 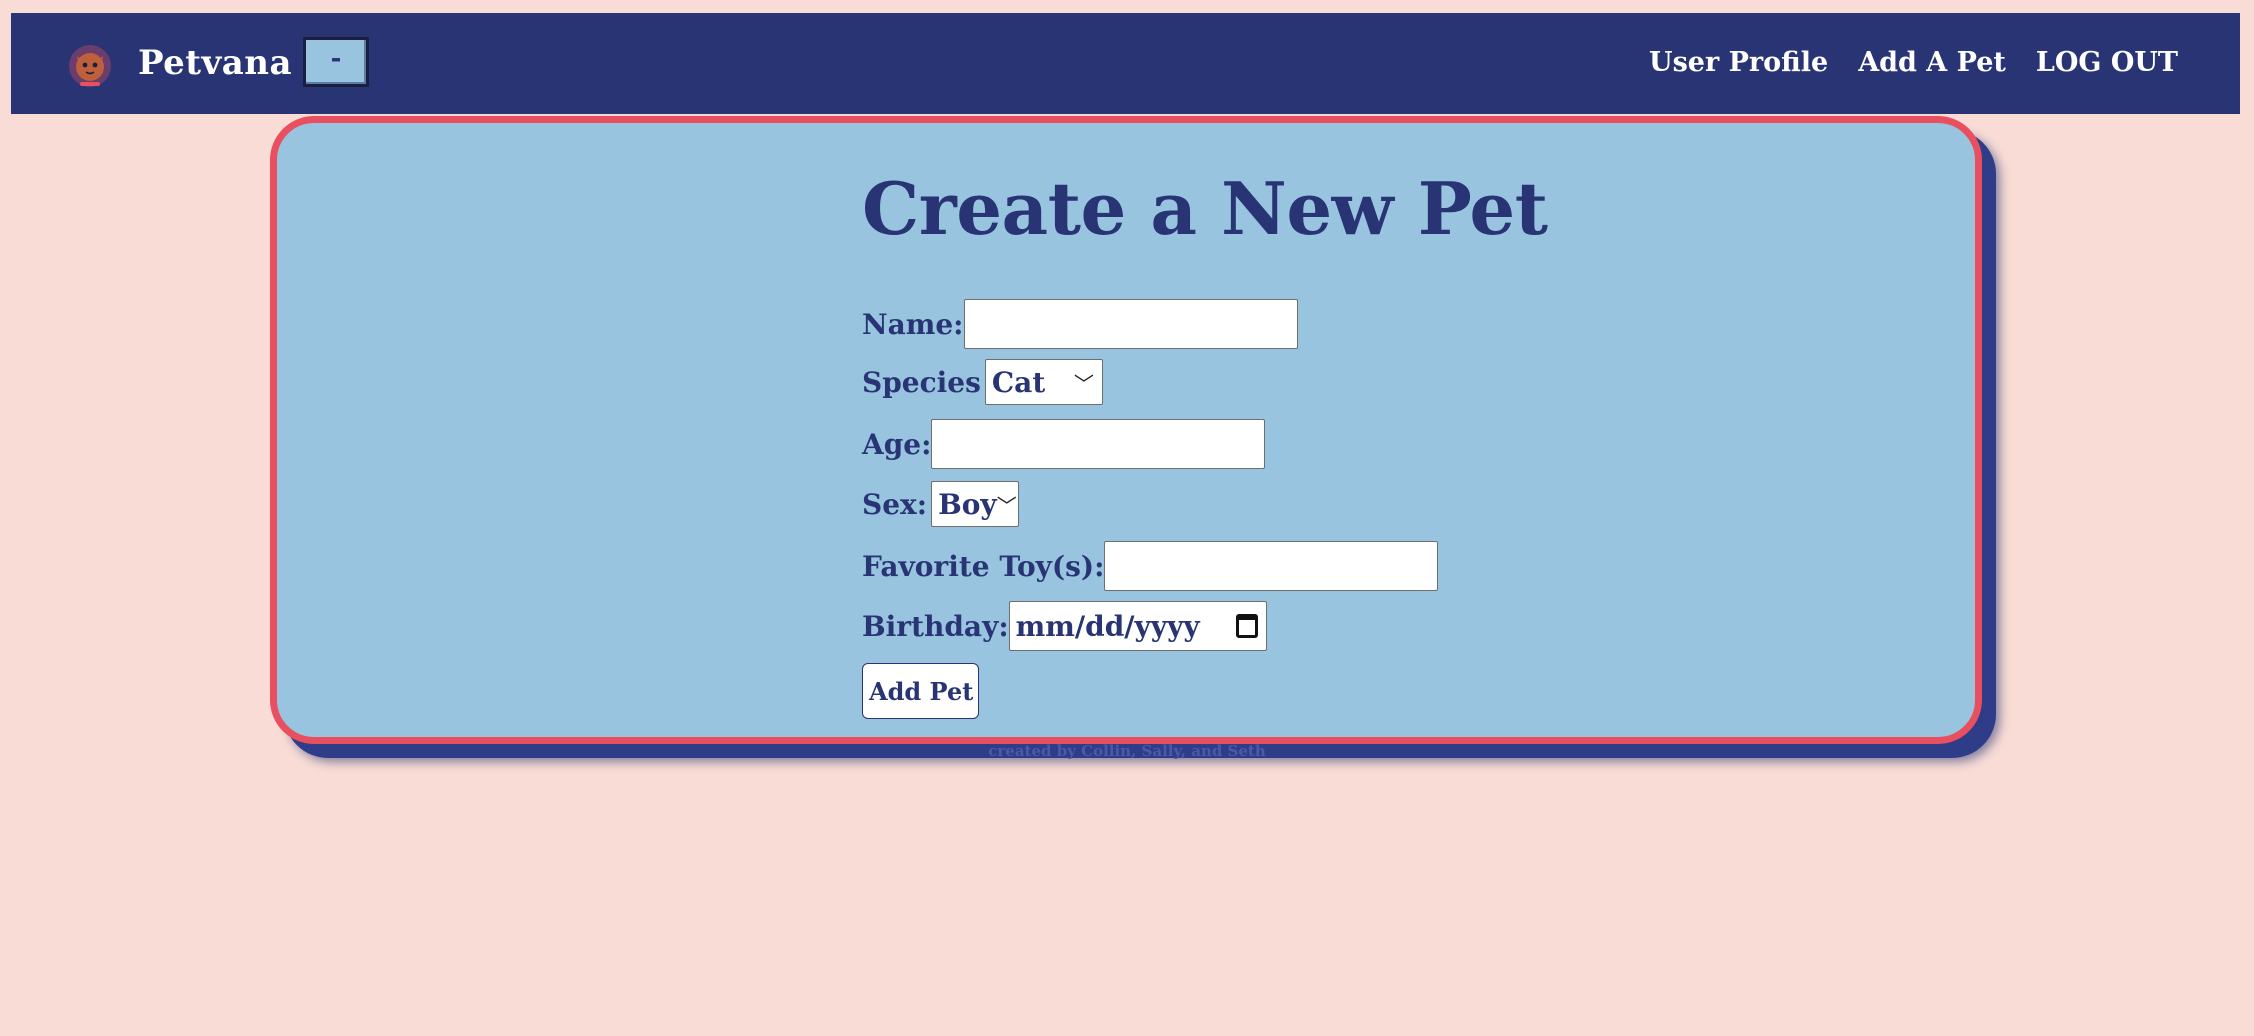 I want to click on sex-label: Sex:, so click(x=895, y=504).